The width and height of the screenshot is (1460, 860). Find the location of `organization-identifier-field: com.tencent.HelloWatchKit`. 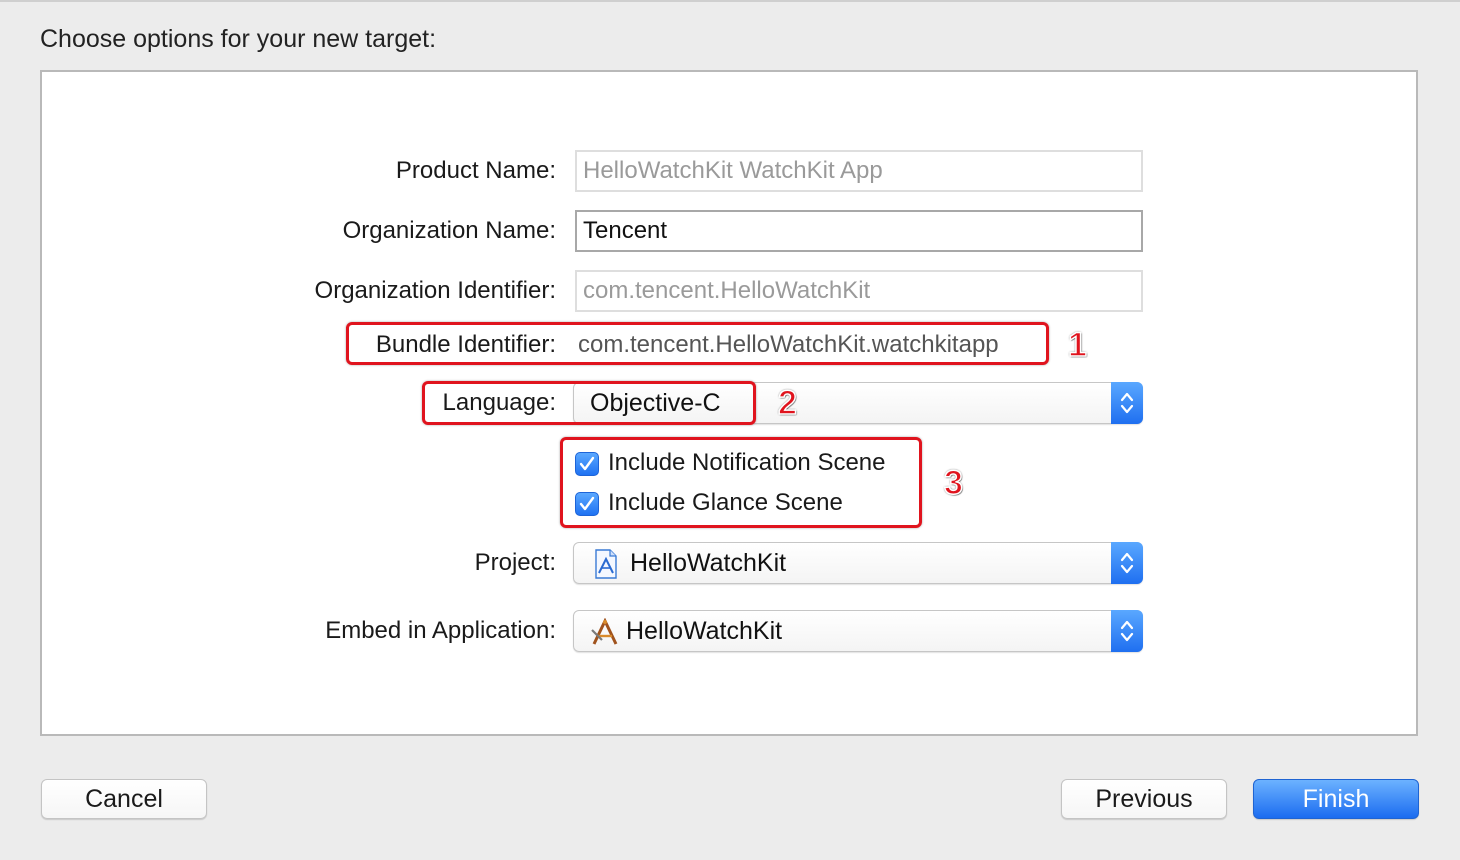

organization-identifier-field: com.tencent.HelloWatchKit is located at coordinates (859, 291).